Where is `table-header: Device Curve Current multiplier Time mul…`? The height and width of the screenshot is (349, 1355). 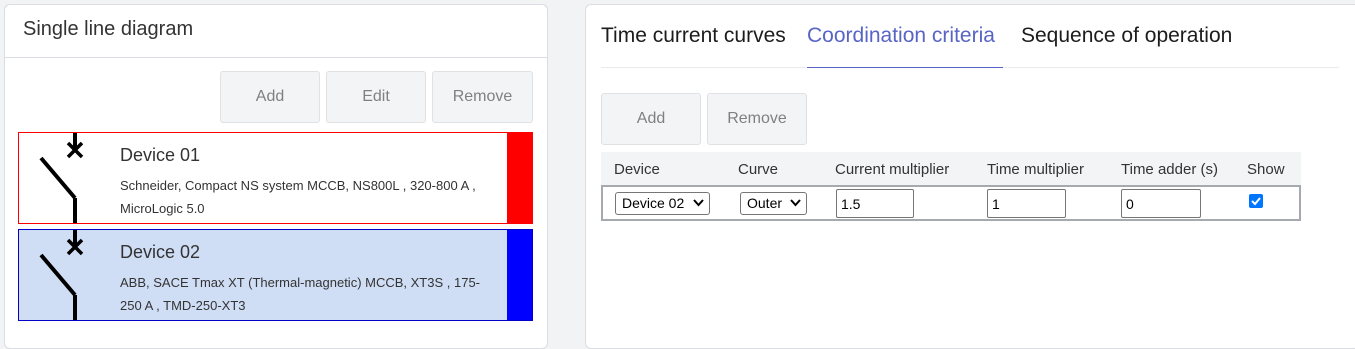 table-header: Device Curve Current multiplier Time mul… is located at coordinates (951, 168).